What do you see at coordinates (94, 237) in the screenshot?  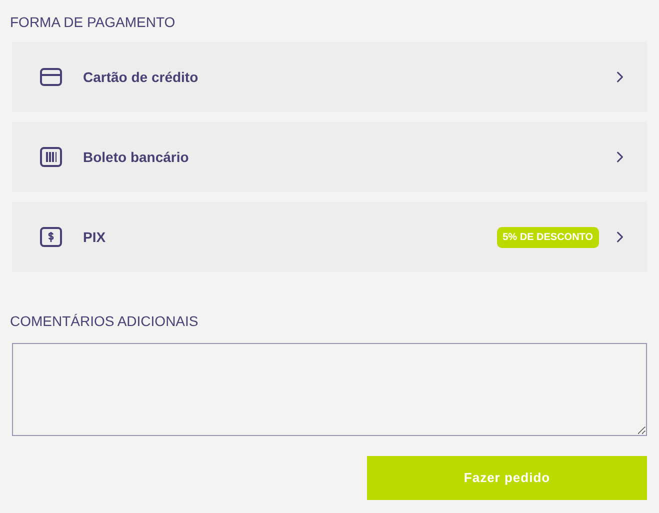 I see `payment-option-label: PIX` at bounding box center [94, 237].